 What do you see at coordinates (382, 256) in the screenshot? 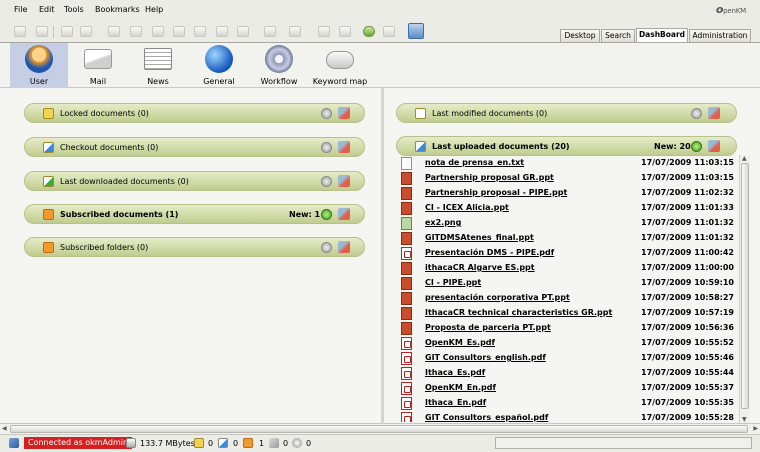
I see `panel-splitter` at bounding box center [382, 256].